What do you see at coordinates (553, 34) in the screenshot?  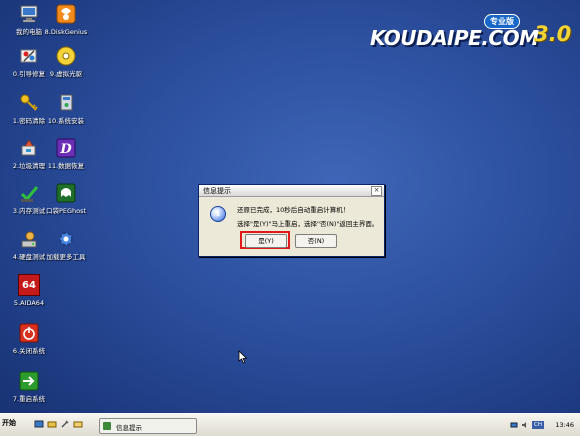 I see `brand-version: 3.0` at bounding box center [553, 34].